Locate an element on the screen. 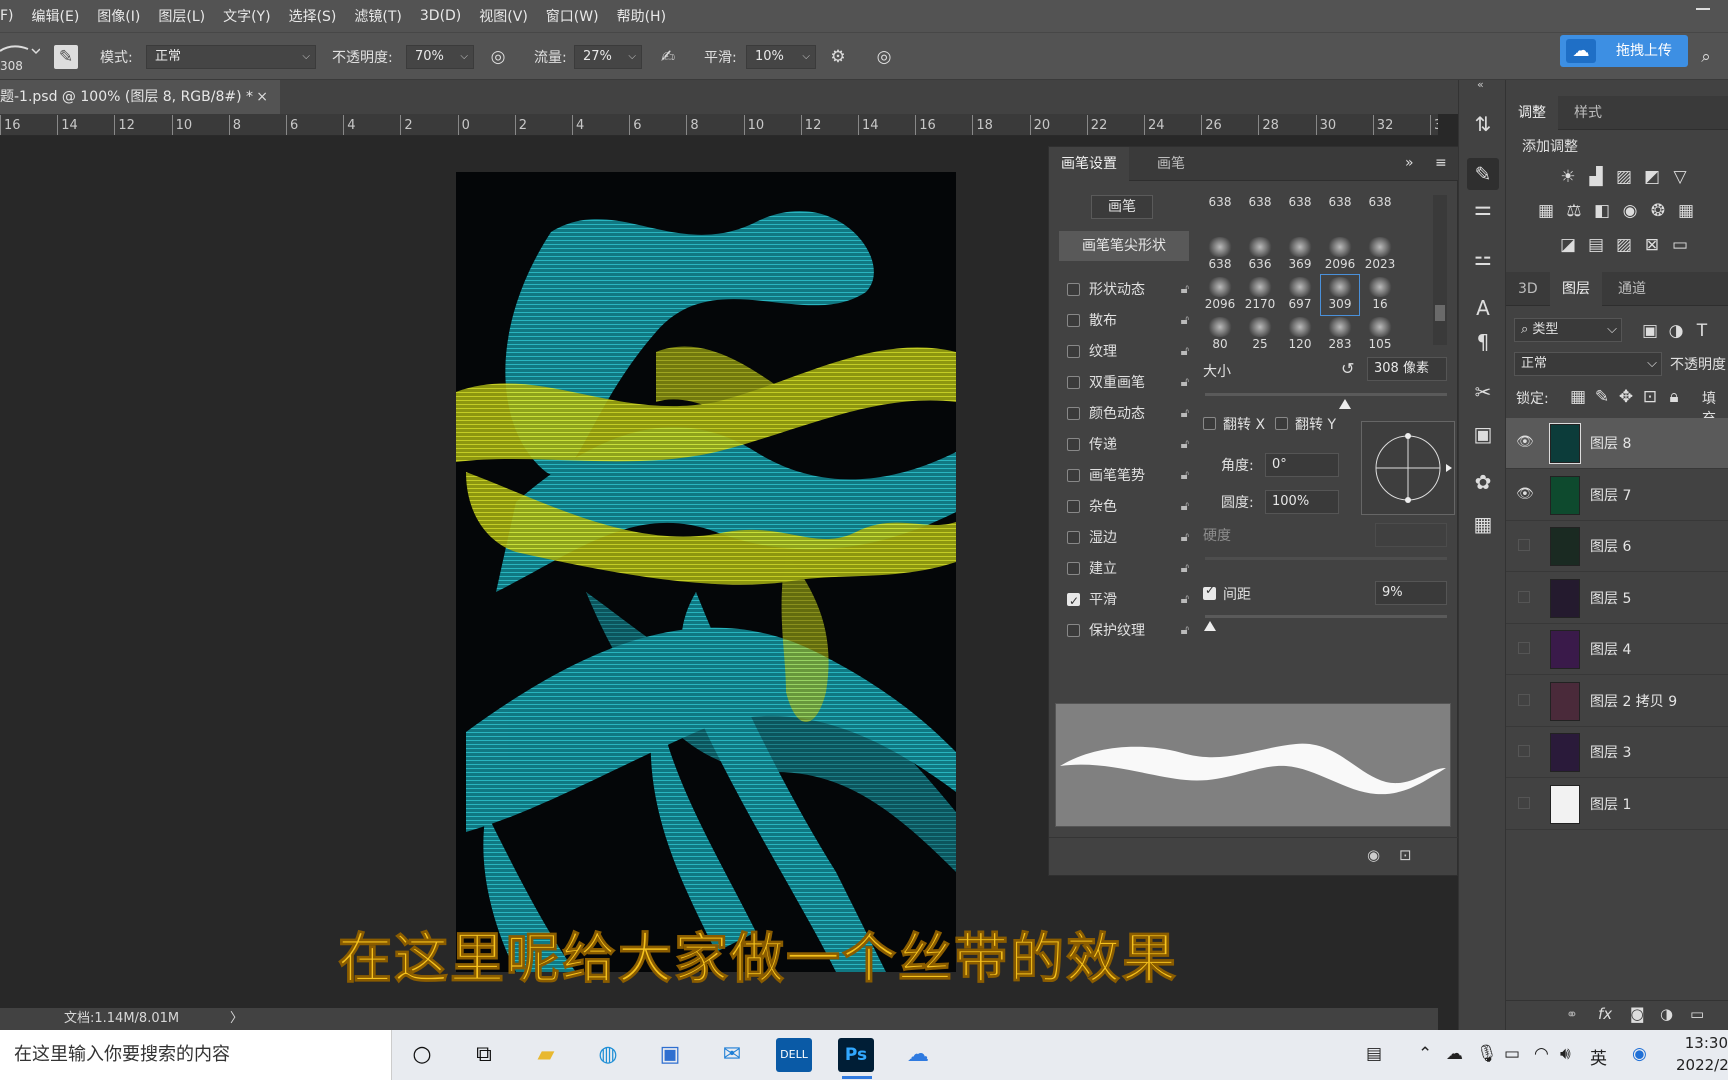 This screenshot has width=1728, height=1080. layer-filter-select: ⌕ 类型 ⌵ is located at coordinates (1568, 330).